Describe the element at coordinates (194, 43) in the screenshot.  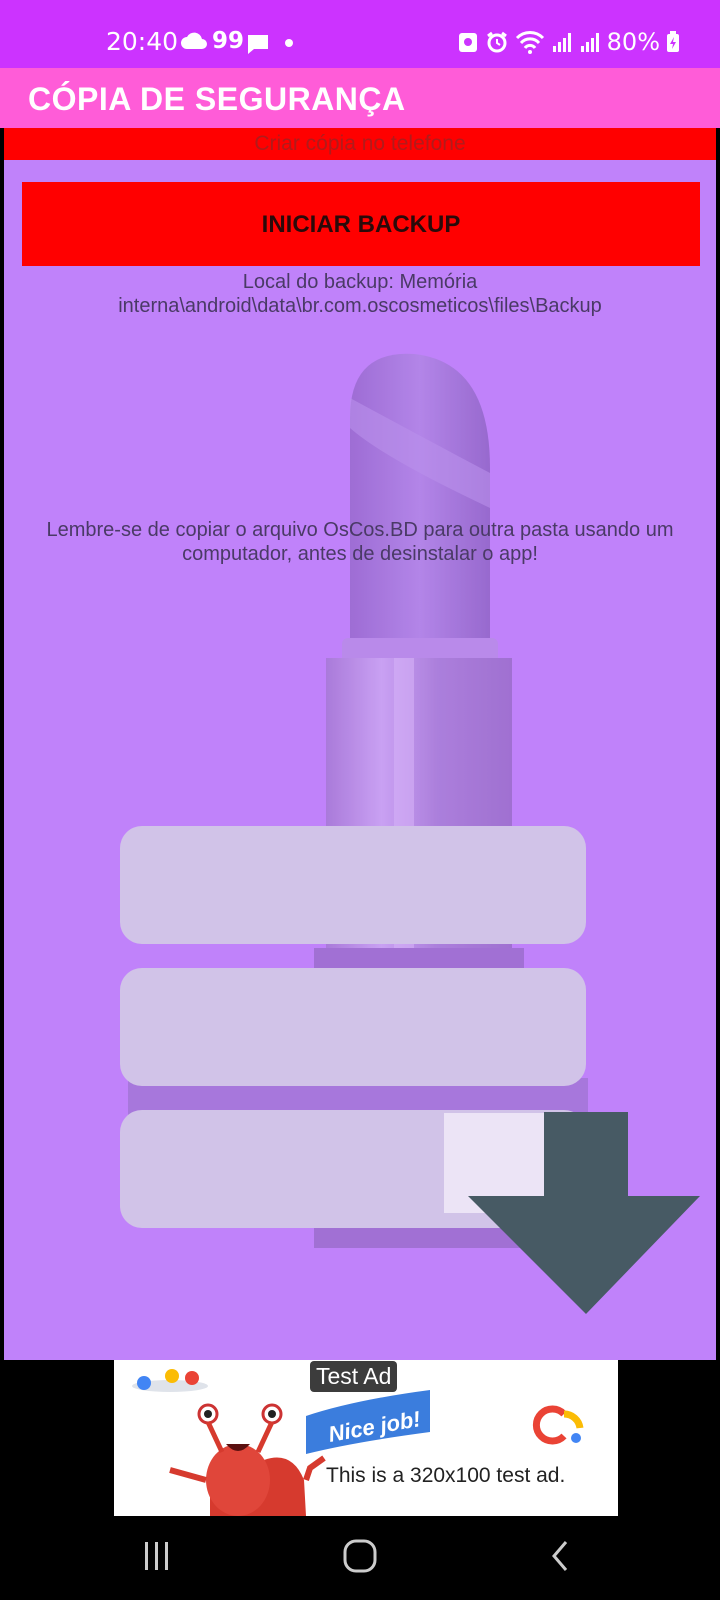
I see `cloud-icon` at that location.